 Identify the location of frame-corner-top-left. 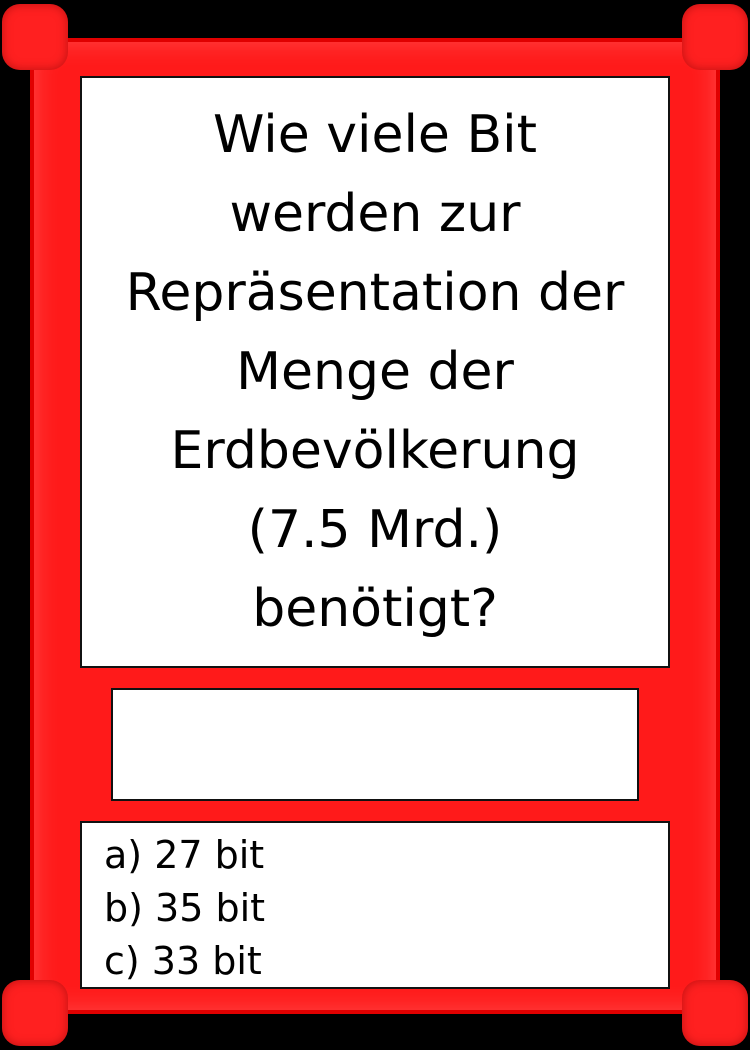
(35, 37).